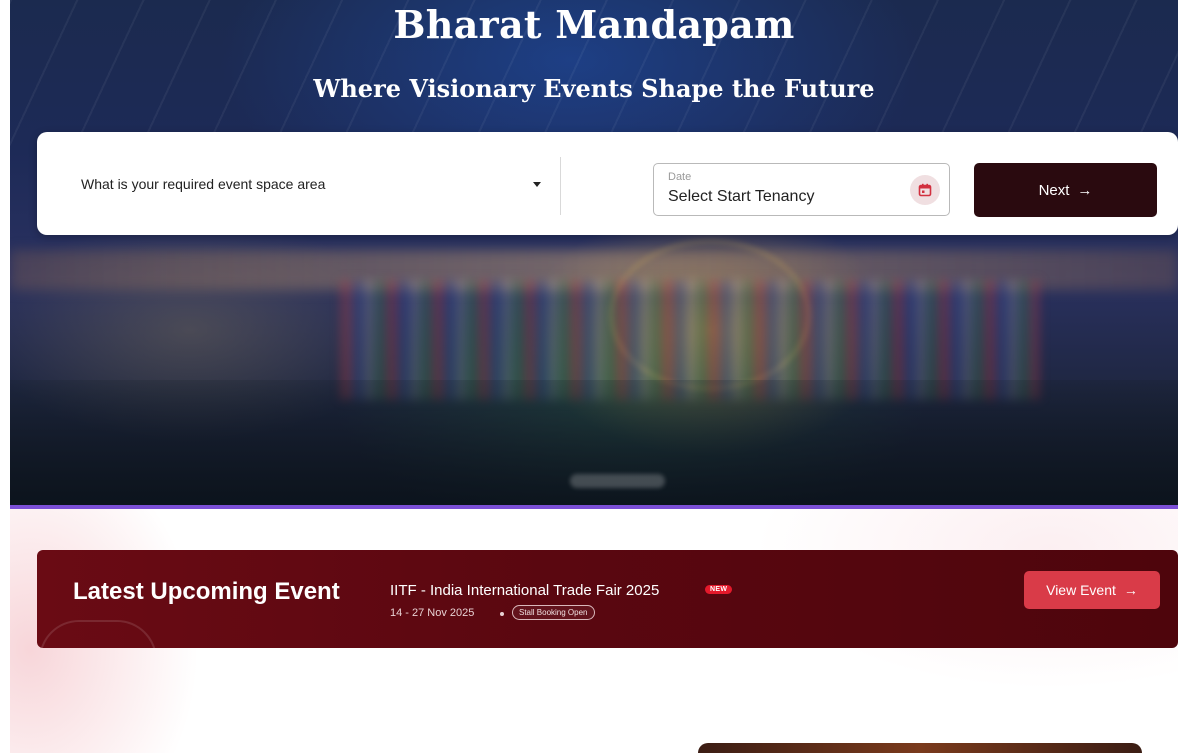  What do you see at coordinates (203, 184) in the screenshot?
I see `event-space-area-label: What is your required event space area` at bounding box center [203, 184].